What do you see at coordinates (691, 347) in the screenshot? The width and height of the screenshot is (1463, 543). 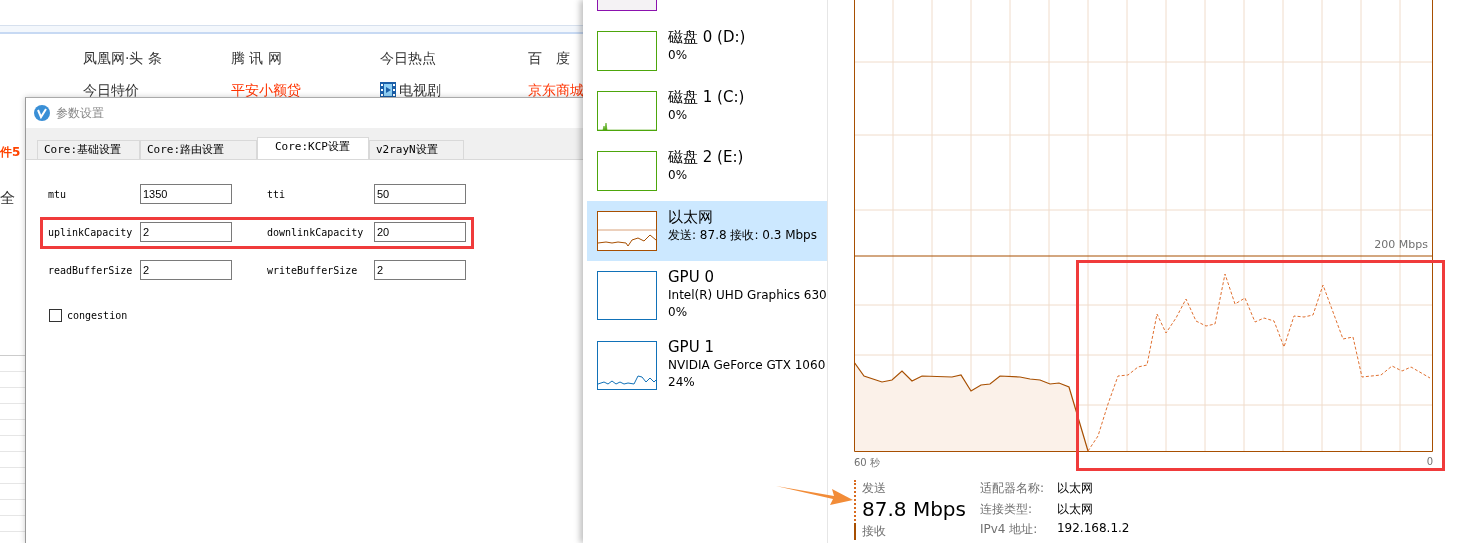 I see `device-name: GPU 1` at bounding box center [691, 347].